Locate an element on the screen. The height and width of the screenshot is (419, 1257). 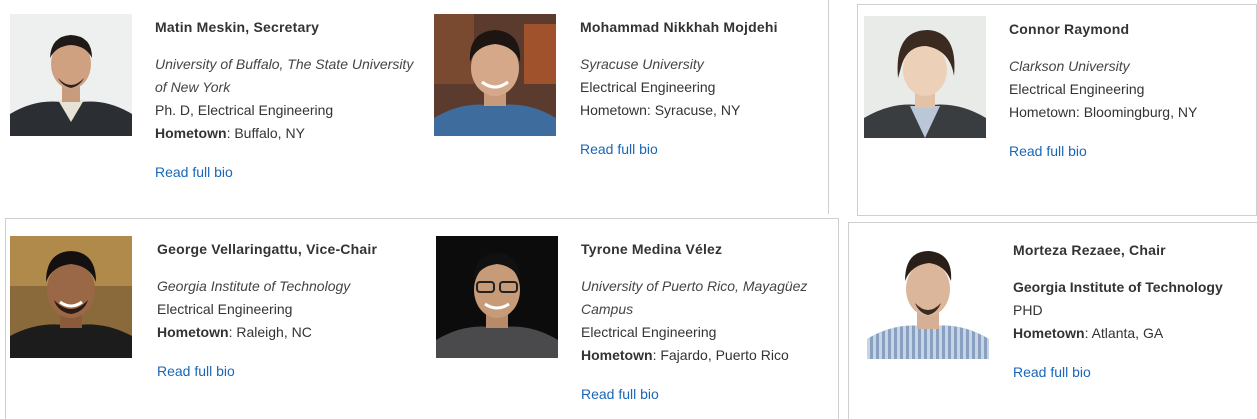
hometown-value: Raleigh, NC is located at coordinates (274, 332).